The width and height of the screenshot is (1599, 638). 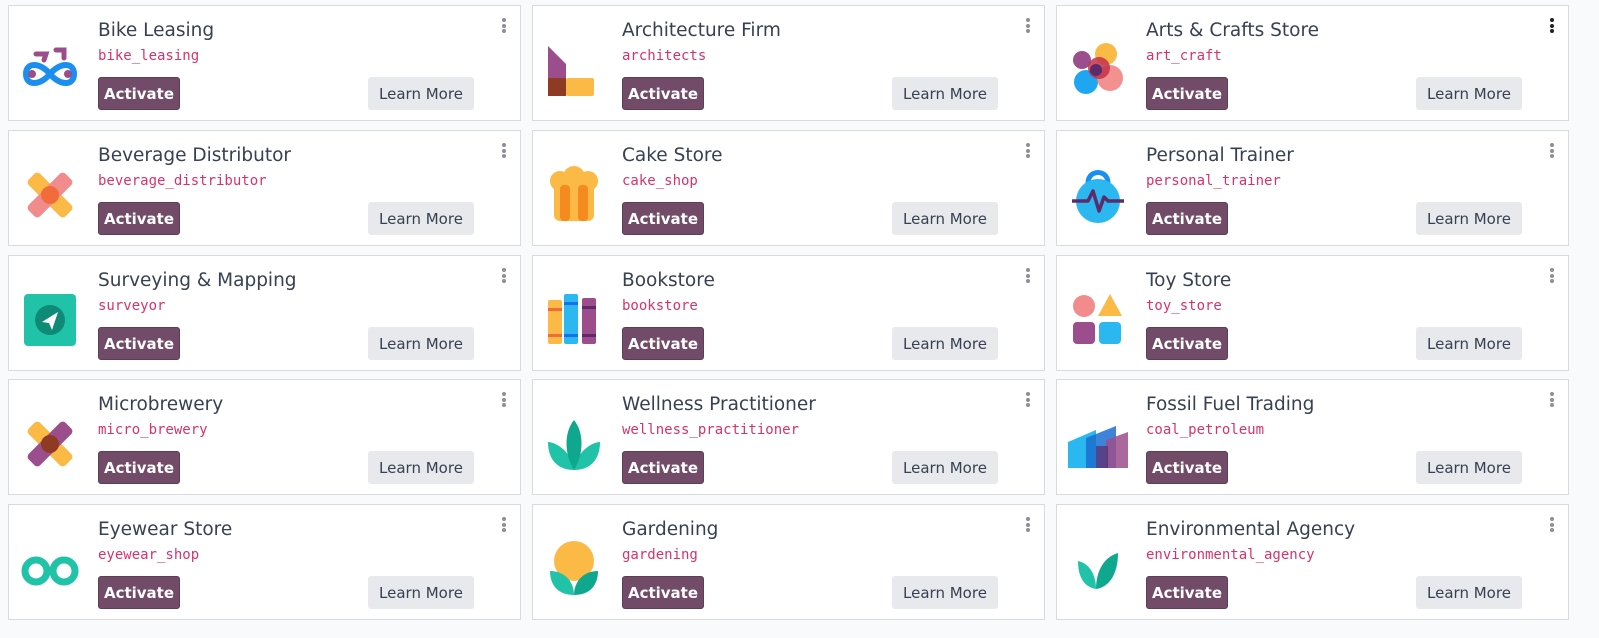 What do you see at coordinates (788, 562) in the screenshot?
I see `module-card-gardening: Gardening gardening Activate Learn More` at bounding box center [788, 562].